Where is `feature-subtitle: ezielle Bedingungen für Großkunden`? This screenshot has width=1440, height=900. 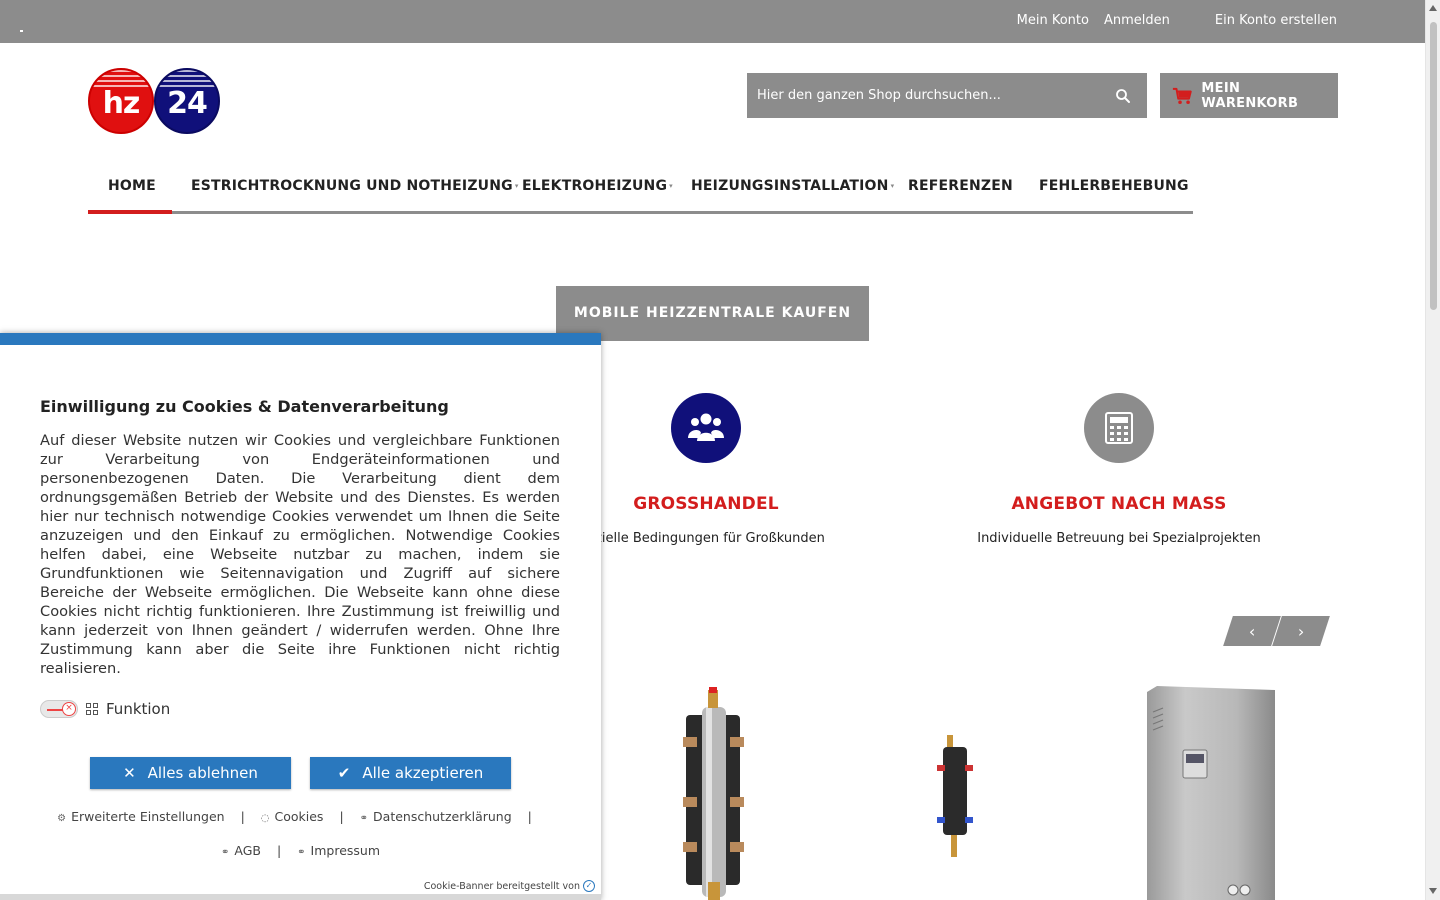 feature-subtitle: ezielle Bedingungen für Großkunden is located at coordinates (706, 538).